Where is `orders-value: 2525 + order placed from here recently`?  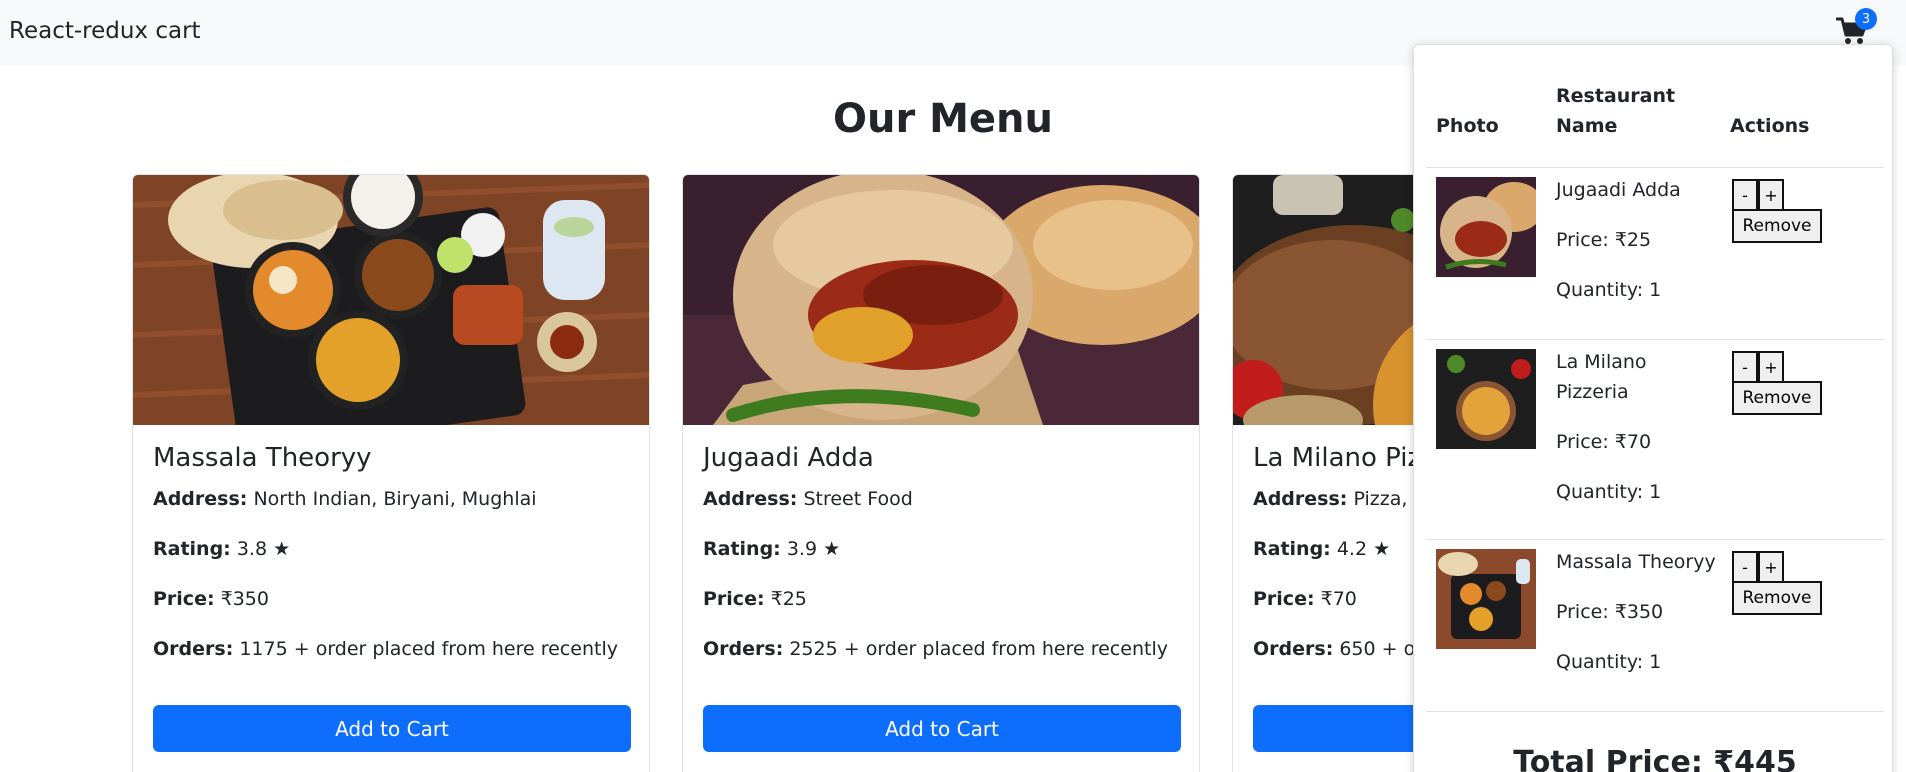
orders-value: 2525 + order placed from here recently is located at coordinates (978, 649).